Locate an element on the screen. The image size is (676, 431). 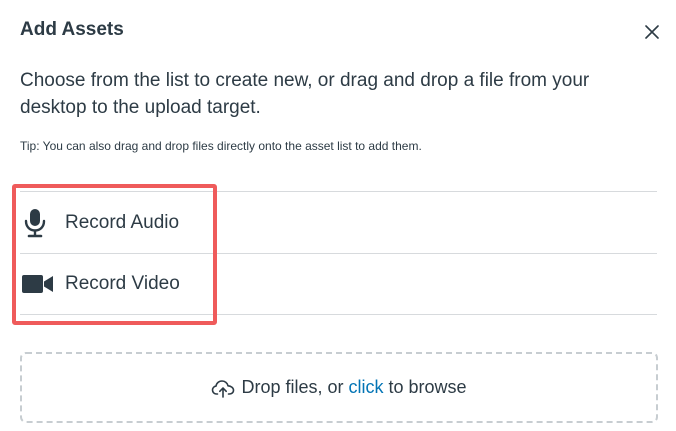
record-audio-label: Record Audio is located at coordinates (122, 222).